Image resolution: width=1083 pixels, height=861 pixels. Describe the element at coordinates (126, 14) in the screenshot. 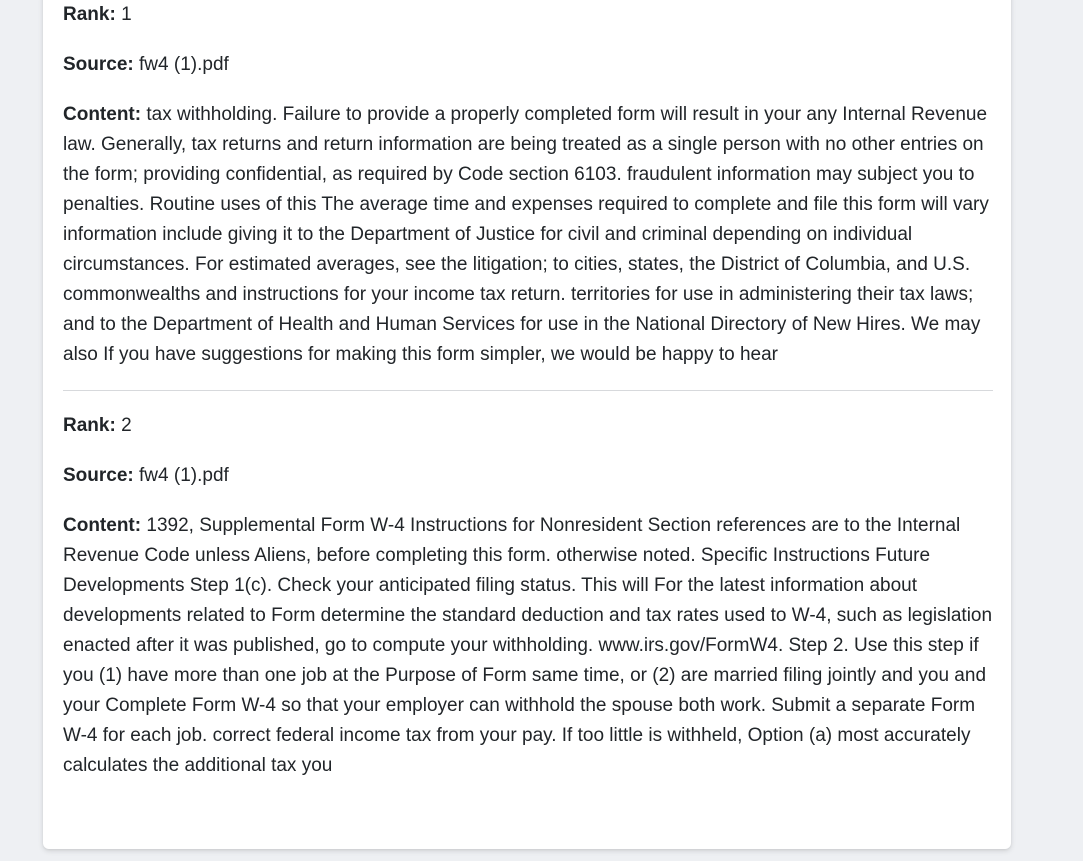

I see `rank-value: 1` at that location.